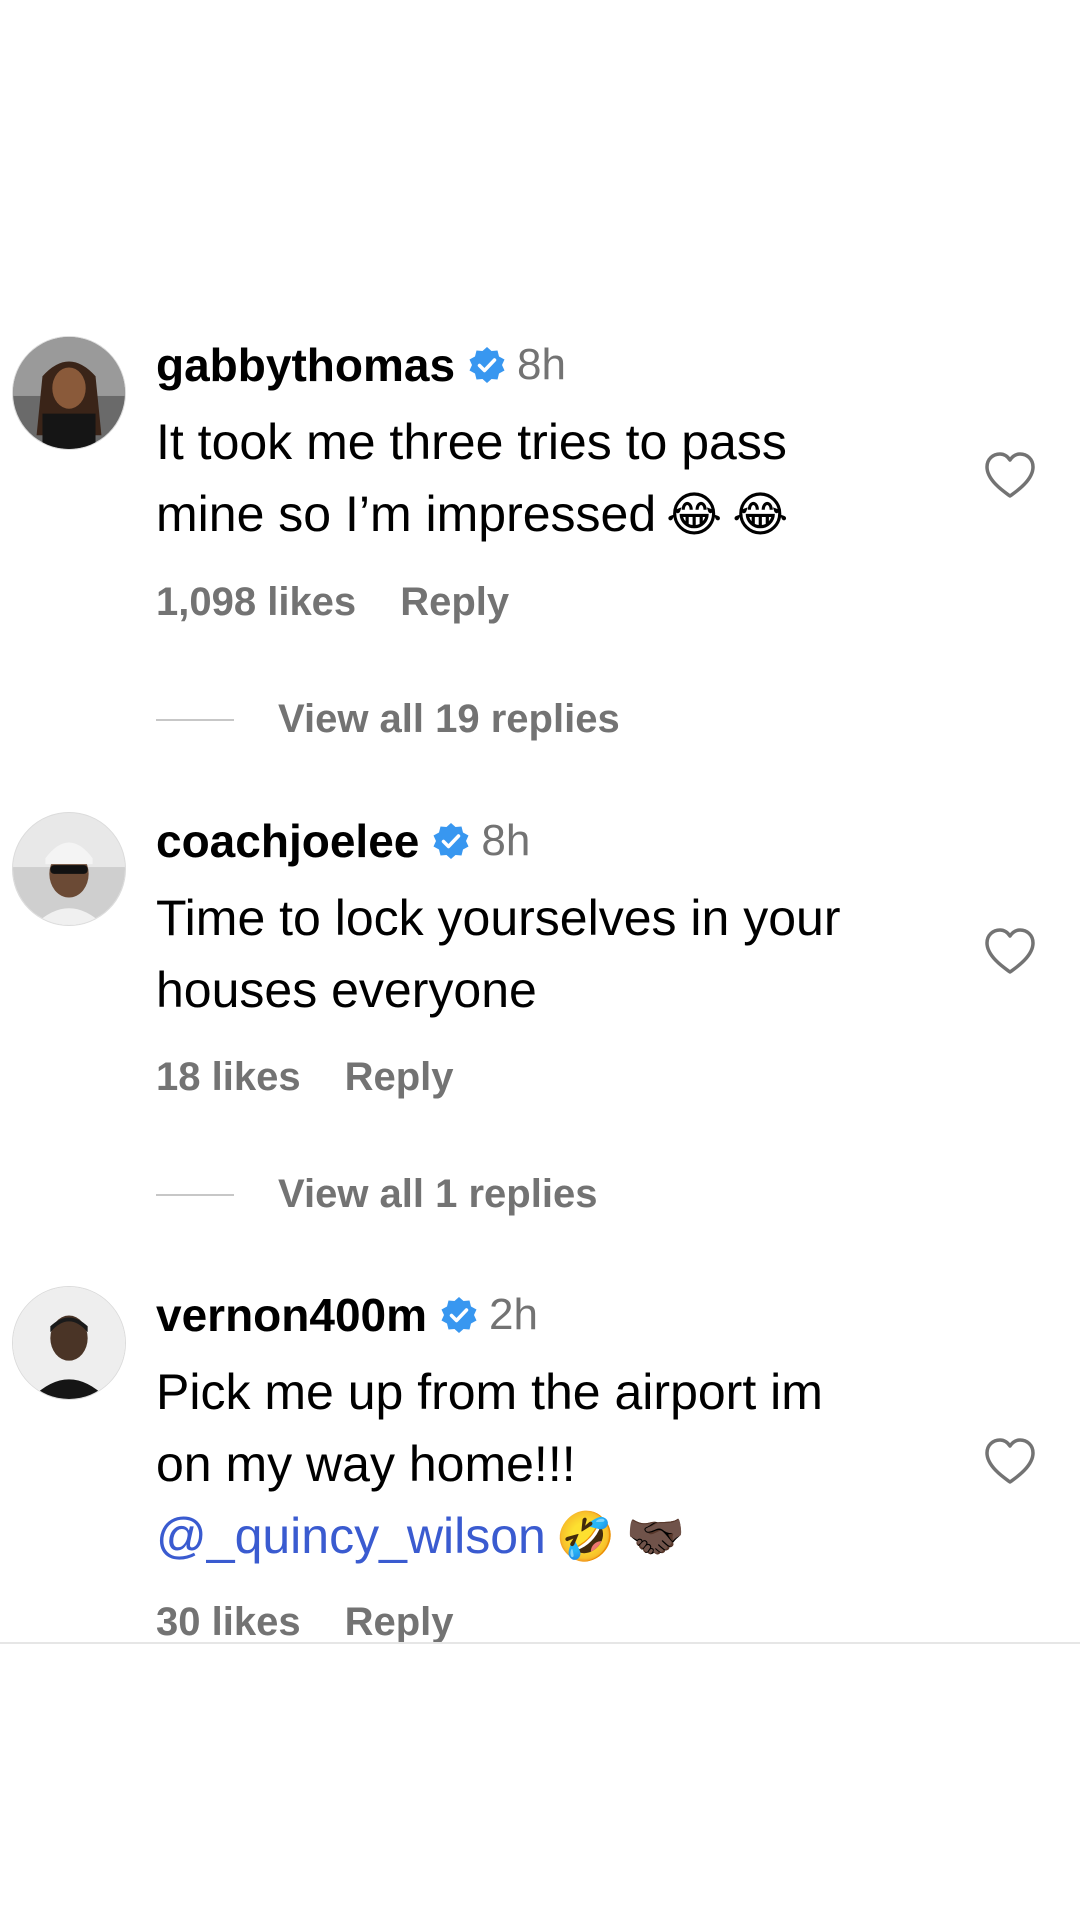 The width and height of the screenshot is (1080, 1920). What do you see at coordinates (437, 1194) in the screenshot?
I see `view-replies-label: View all 1 replies` at bounding box center [437, 1194].